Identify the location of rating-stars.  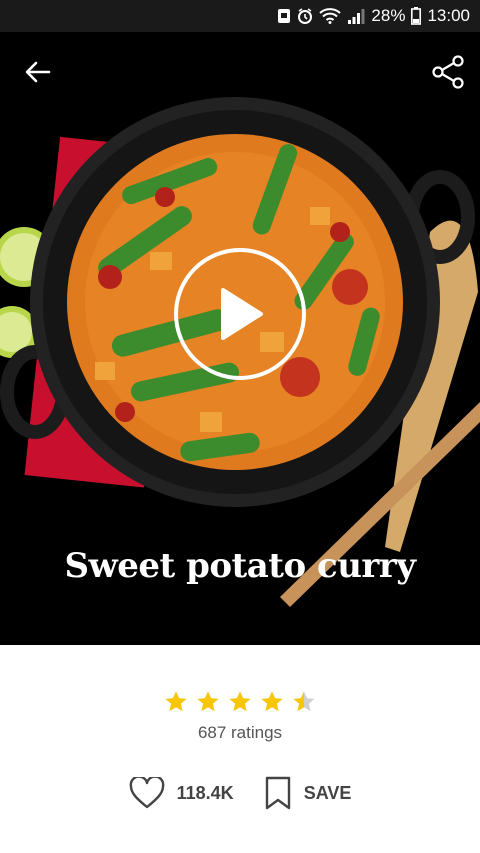
(240, 702).